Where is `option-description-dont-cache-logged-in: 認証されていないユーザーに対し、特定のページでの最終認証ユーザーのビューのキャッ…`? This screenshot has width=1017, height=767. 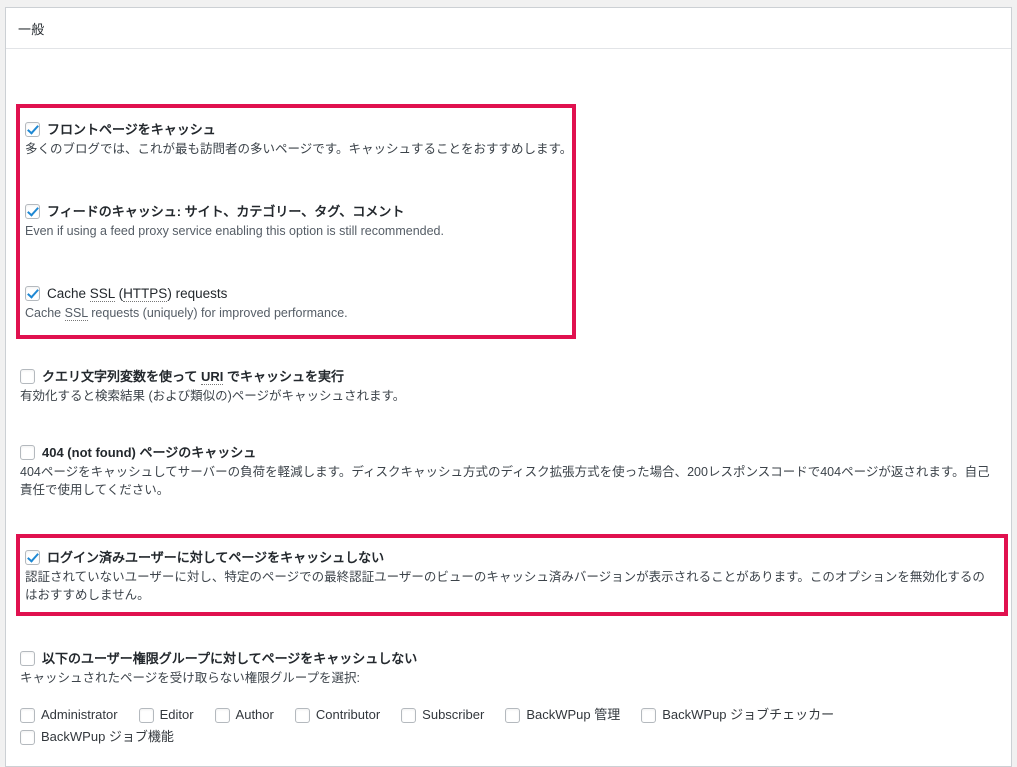
option-description-dont-cache-logged-in: 認証されていないユーザーに対し、特定のページでの最終認証ユーザーのビューのキャッ… is located at coordinates (505, 586).